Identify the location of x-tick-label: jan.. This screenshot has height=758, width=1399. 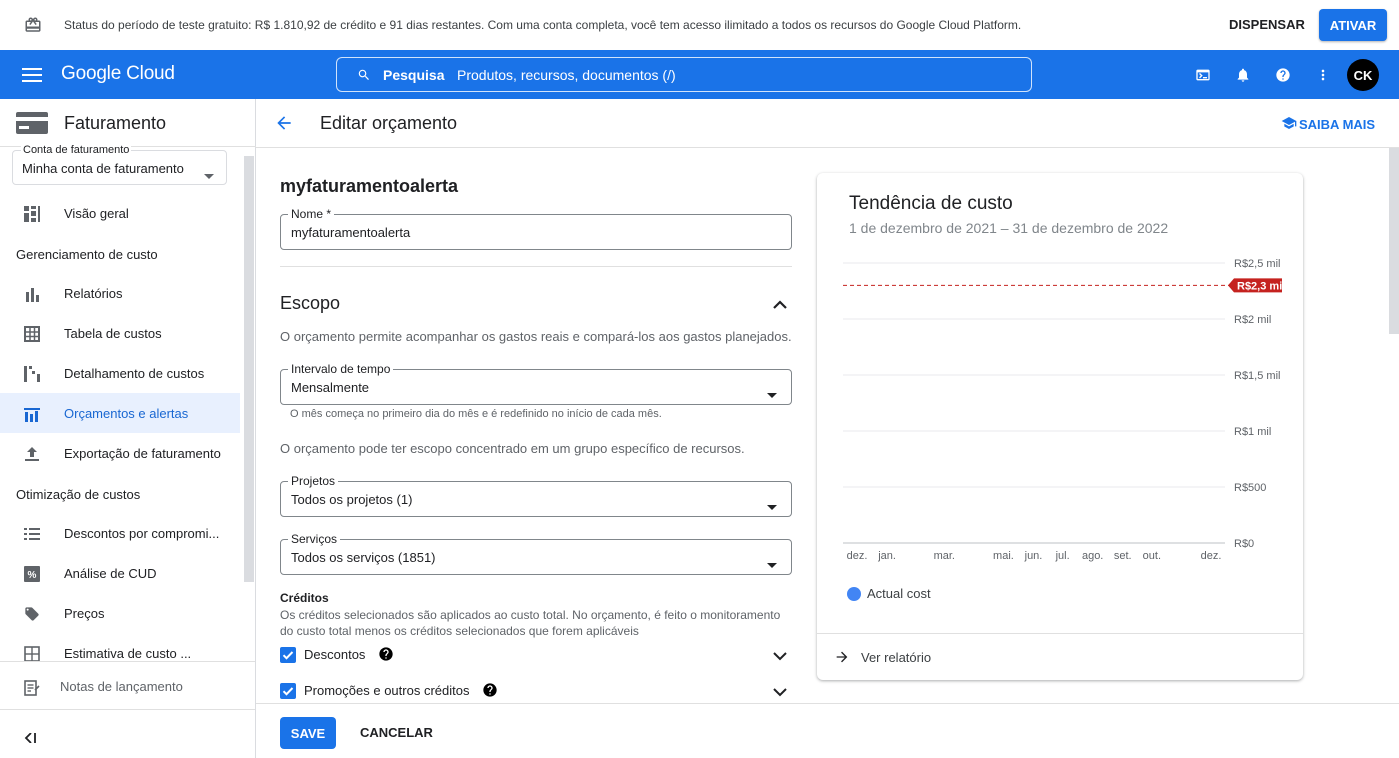
(886, 556).